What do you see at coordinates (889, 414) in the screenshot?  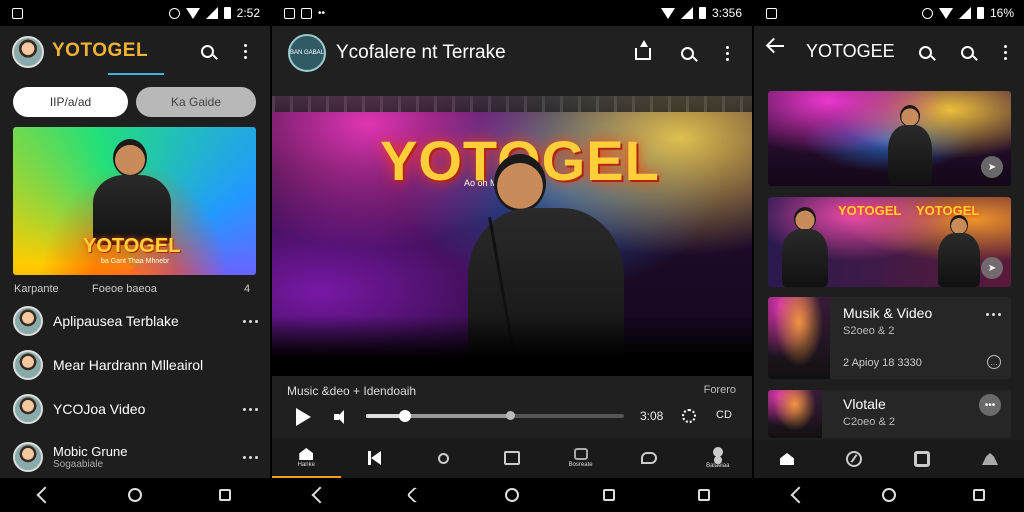 I see `result-card: Vlotale C2oeo & 2 •••` at bounding box center [889, 414].